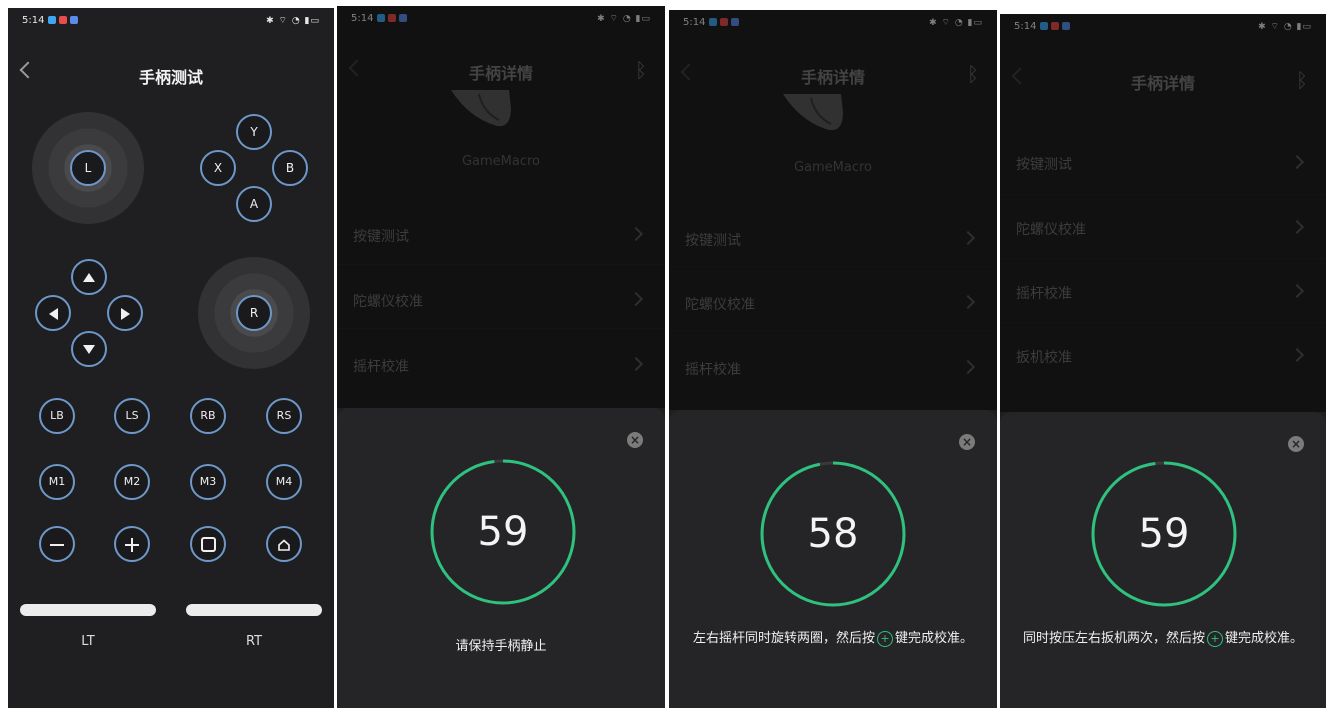 This screenshot has width=1331, height=716. I want to click on countdown-number: 58, so click(833, 534).